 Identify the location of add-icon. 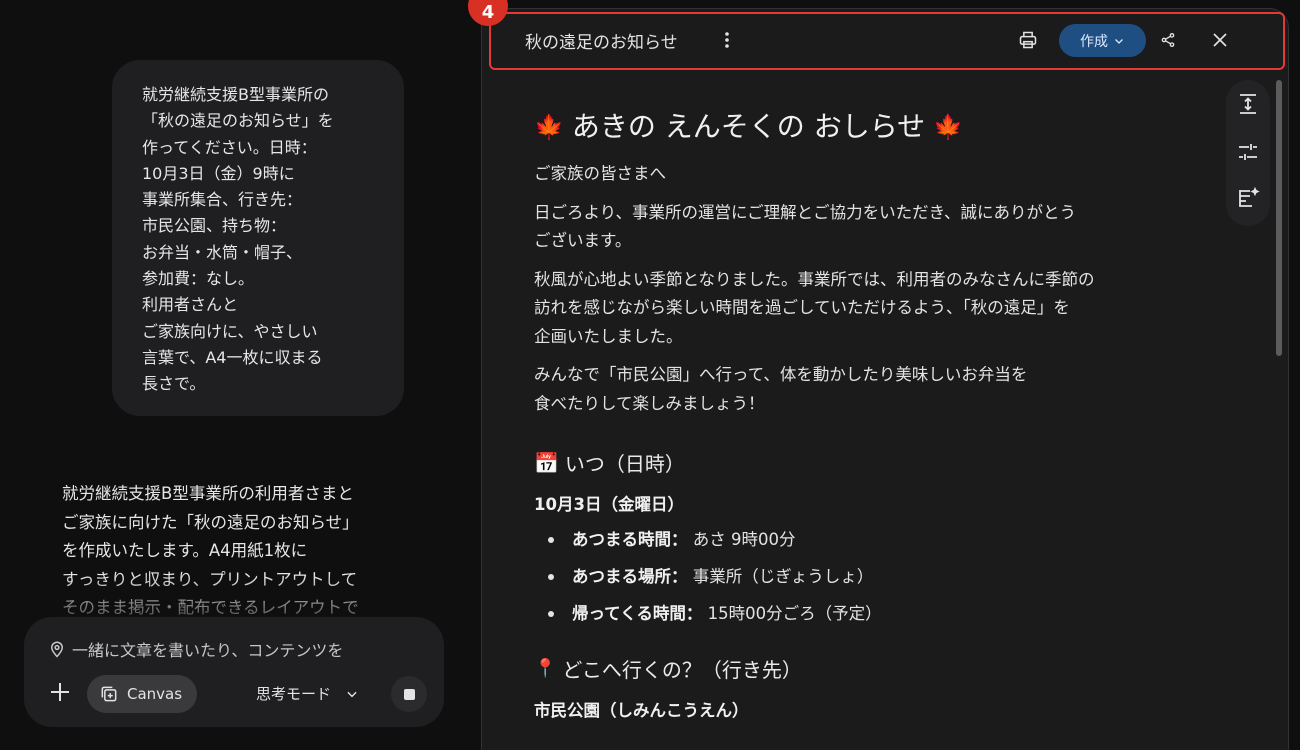
(60, 692).